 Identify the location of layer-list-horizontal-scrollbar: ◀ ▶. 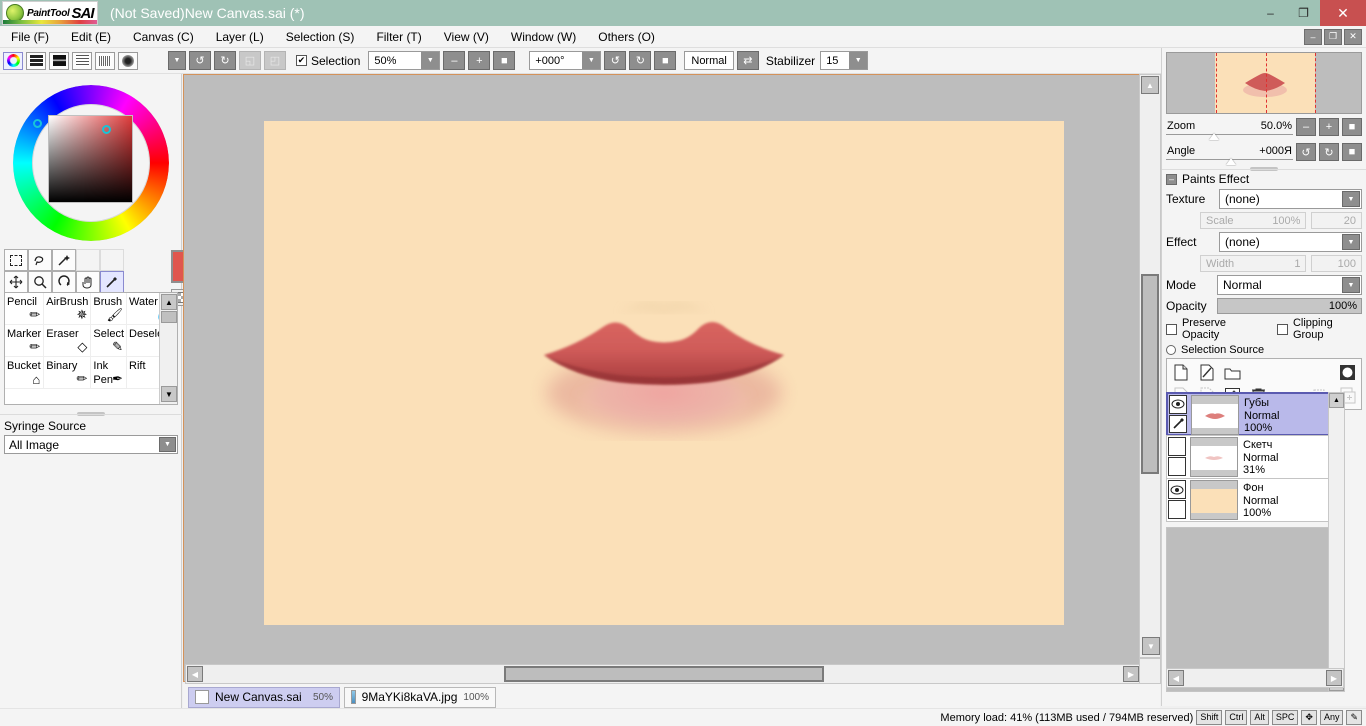
(1255, 678).